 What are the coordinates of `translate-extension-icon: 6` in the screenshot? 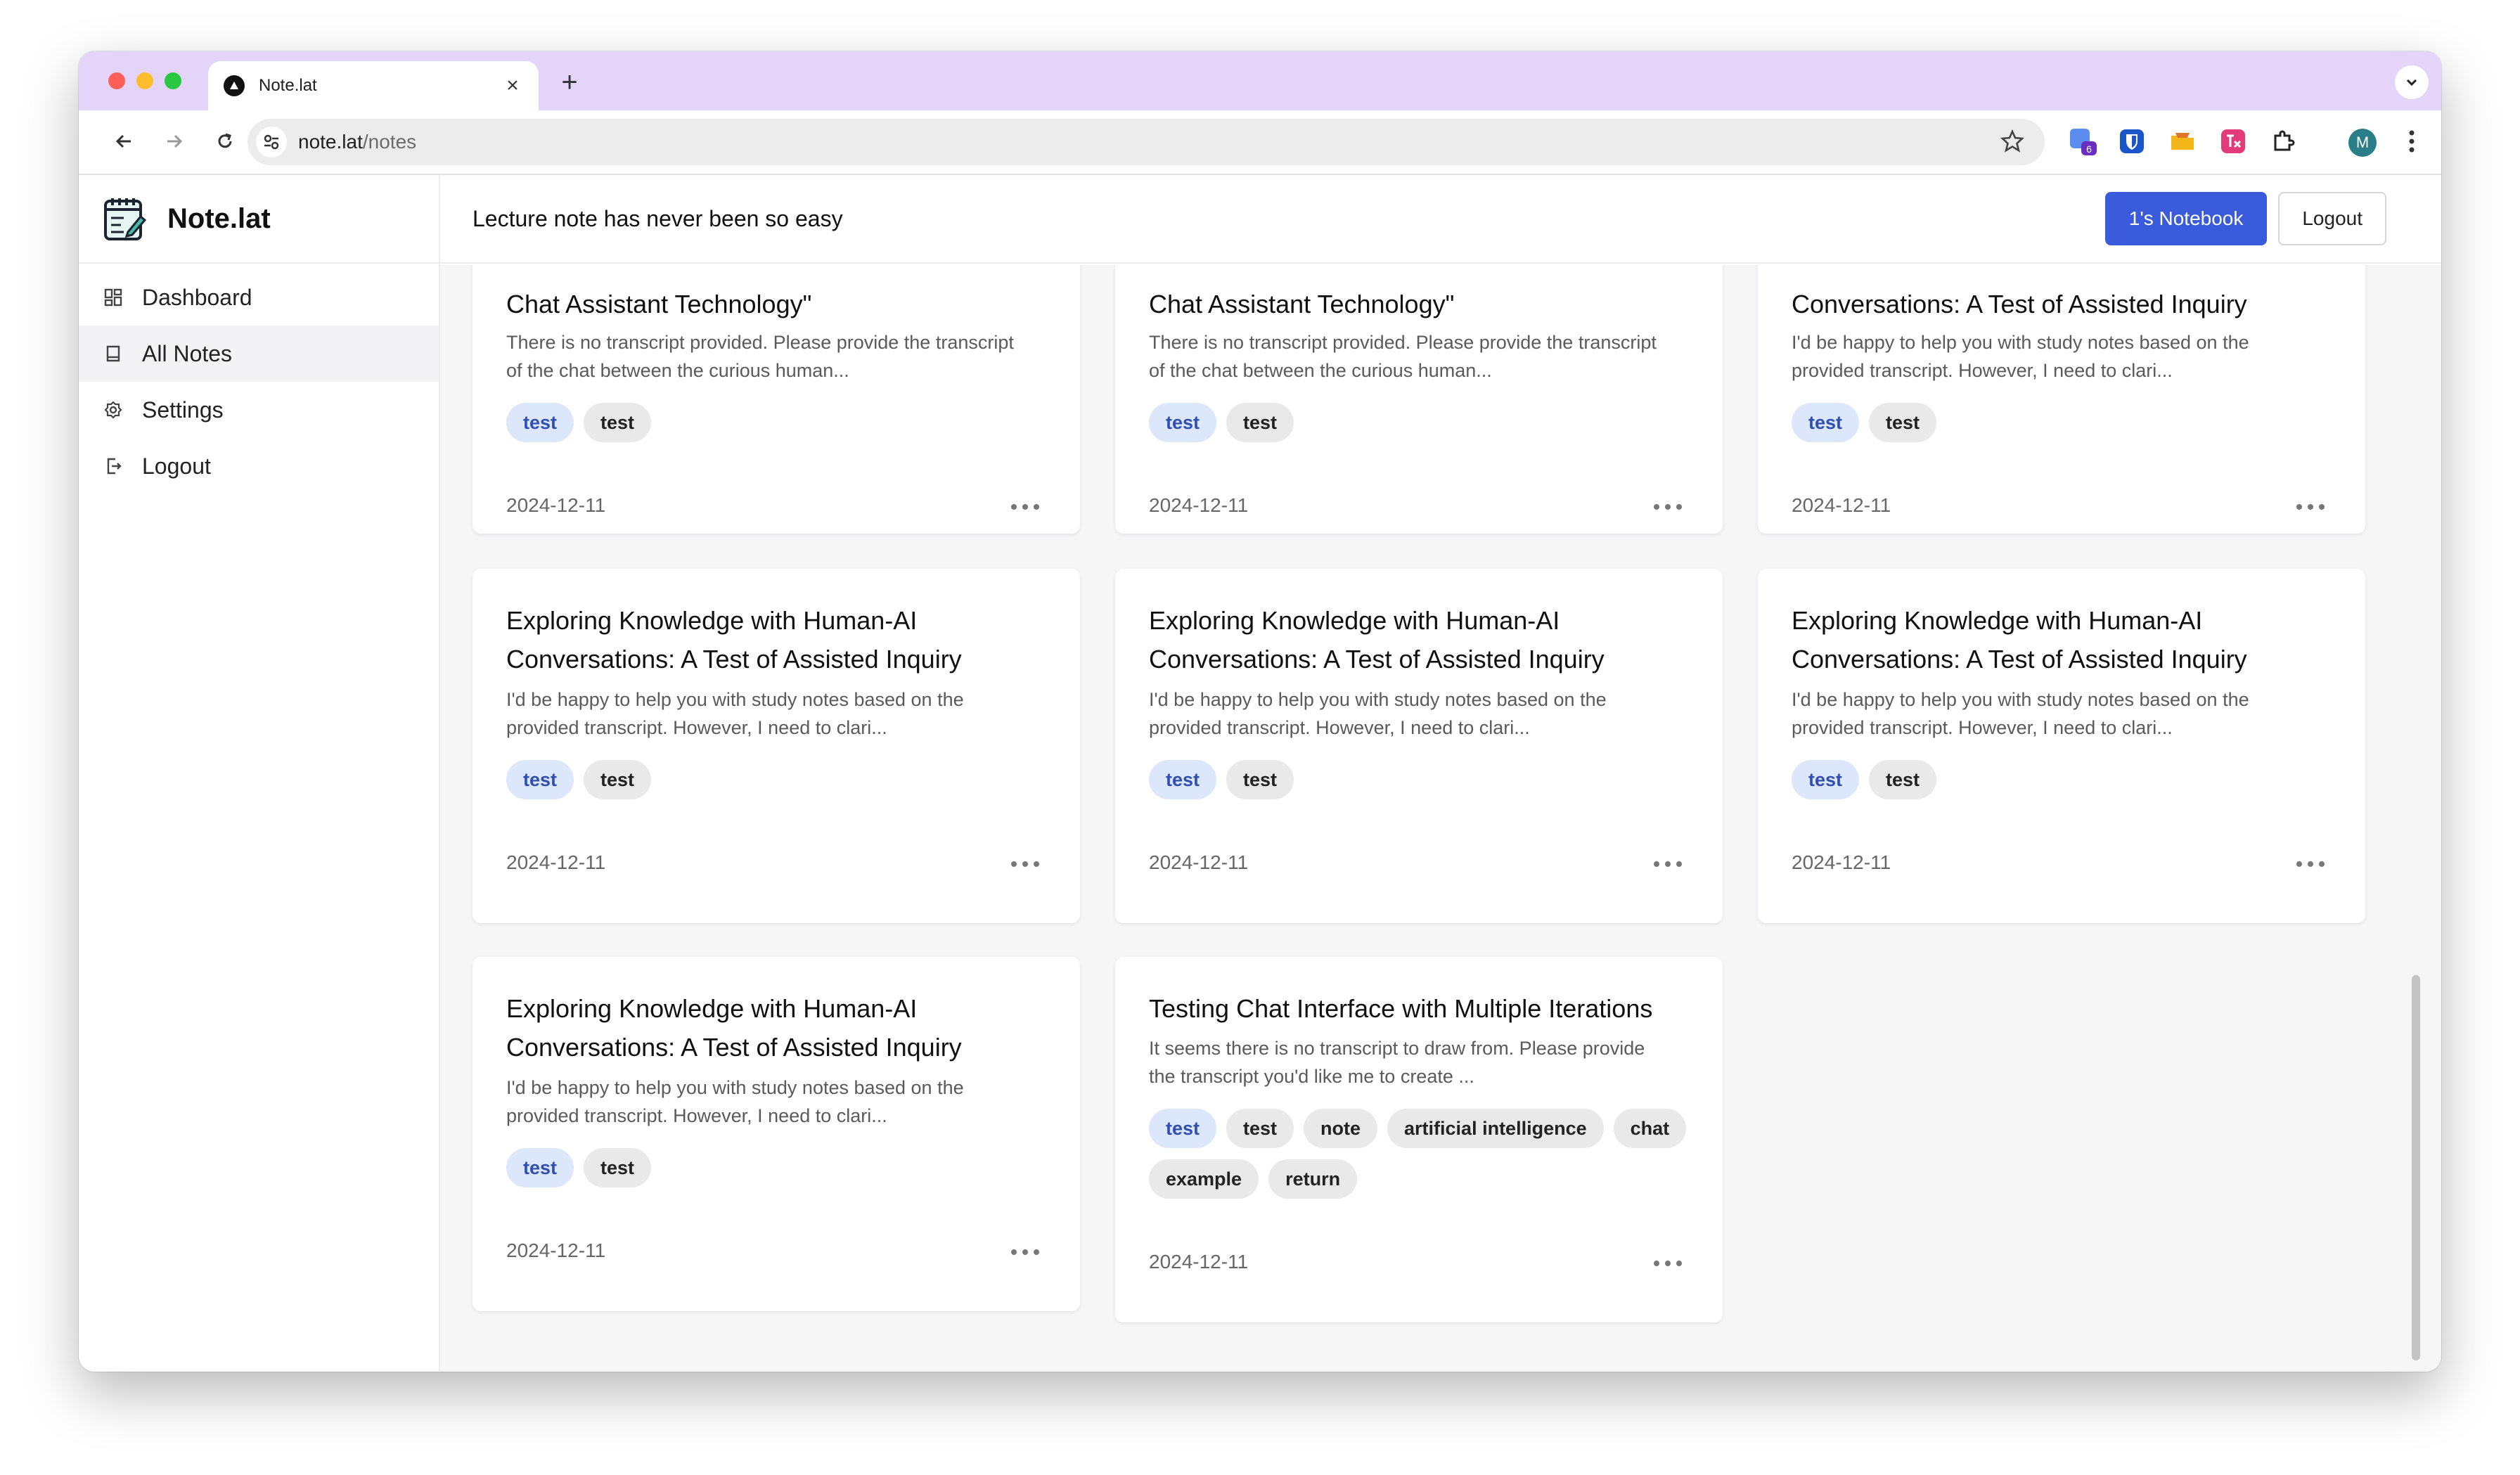 It's located at (2082, 141).